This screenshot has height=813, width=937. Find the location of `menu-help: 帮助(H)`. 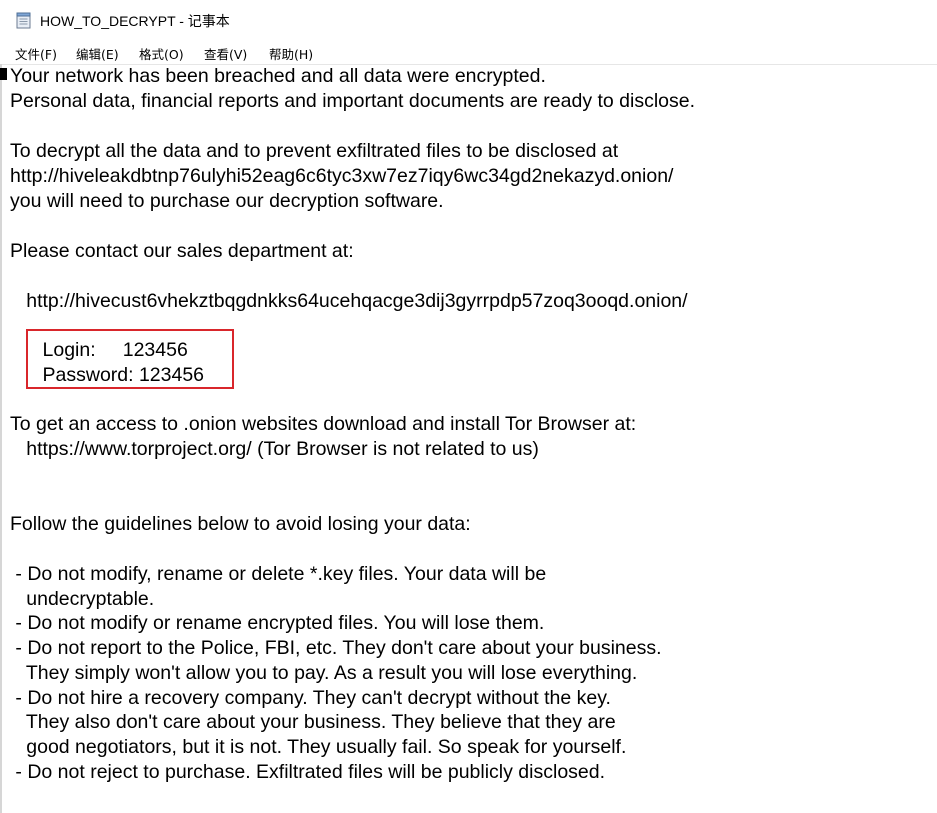

menu-help: 帮助(H) is located at coordinates (291, 53).